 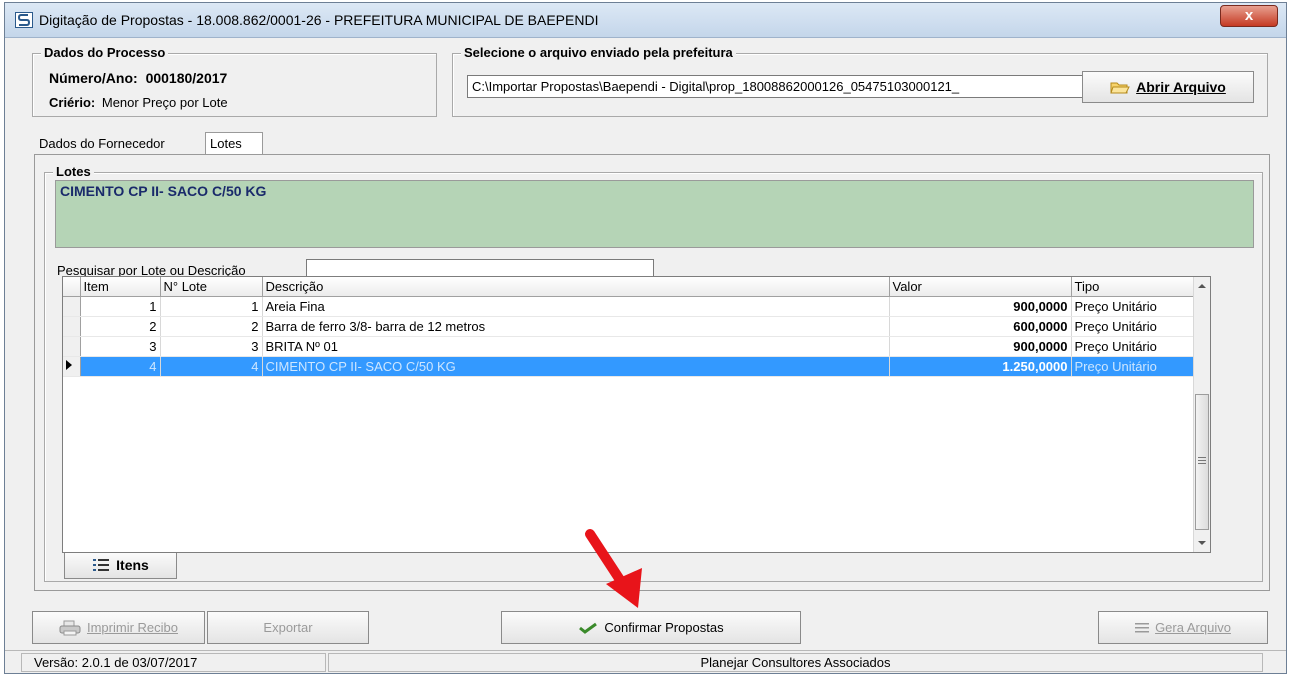 What do you see at coordinates (1181, 87) in the screenshot?
I see `abrir-arquivo-label: Abrir Arquivo` at bounding box center [1181, 87].